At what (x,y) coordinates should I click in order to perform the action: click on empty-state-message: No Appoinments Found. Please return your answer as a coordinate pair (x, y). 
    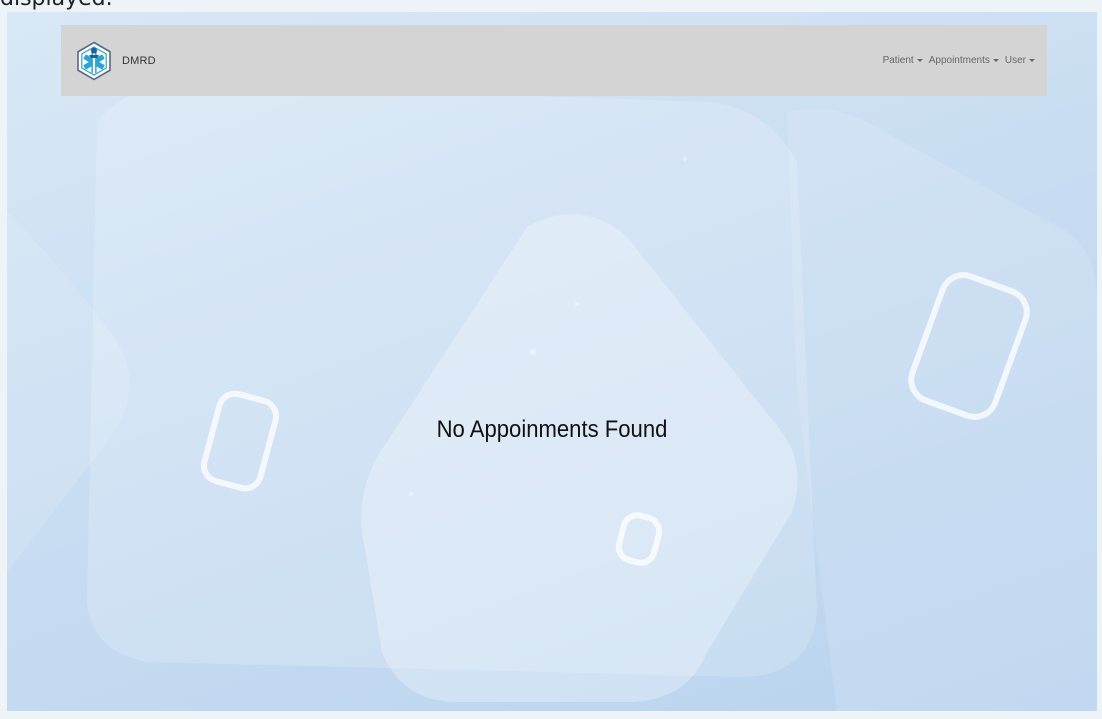
    Looking at the image, I should click on (552, 429).